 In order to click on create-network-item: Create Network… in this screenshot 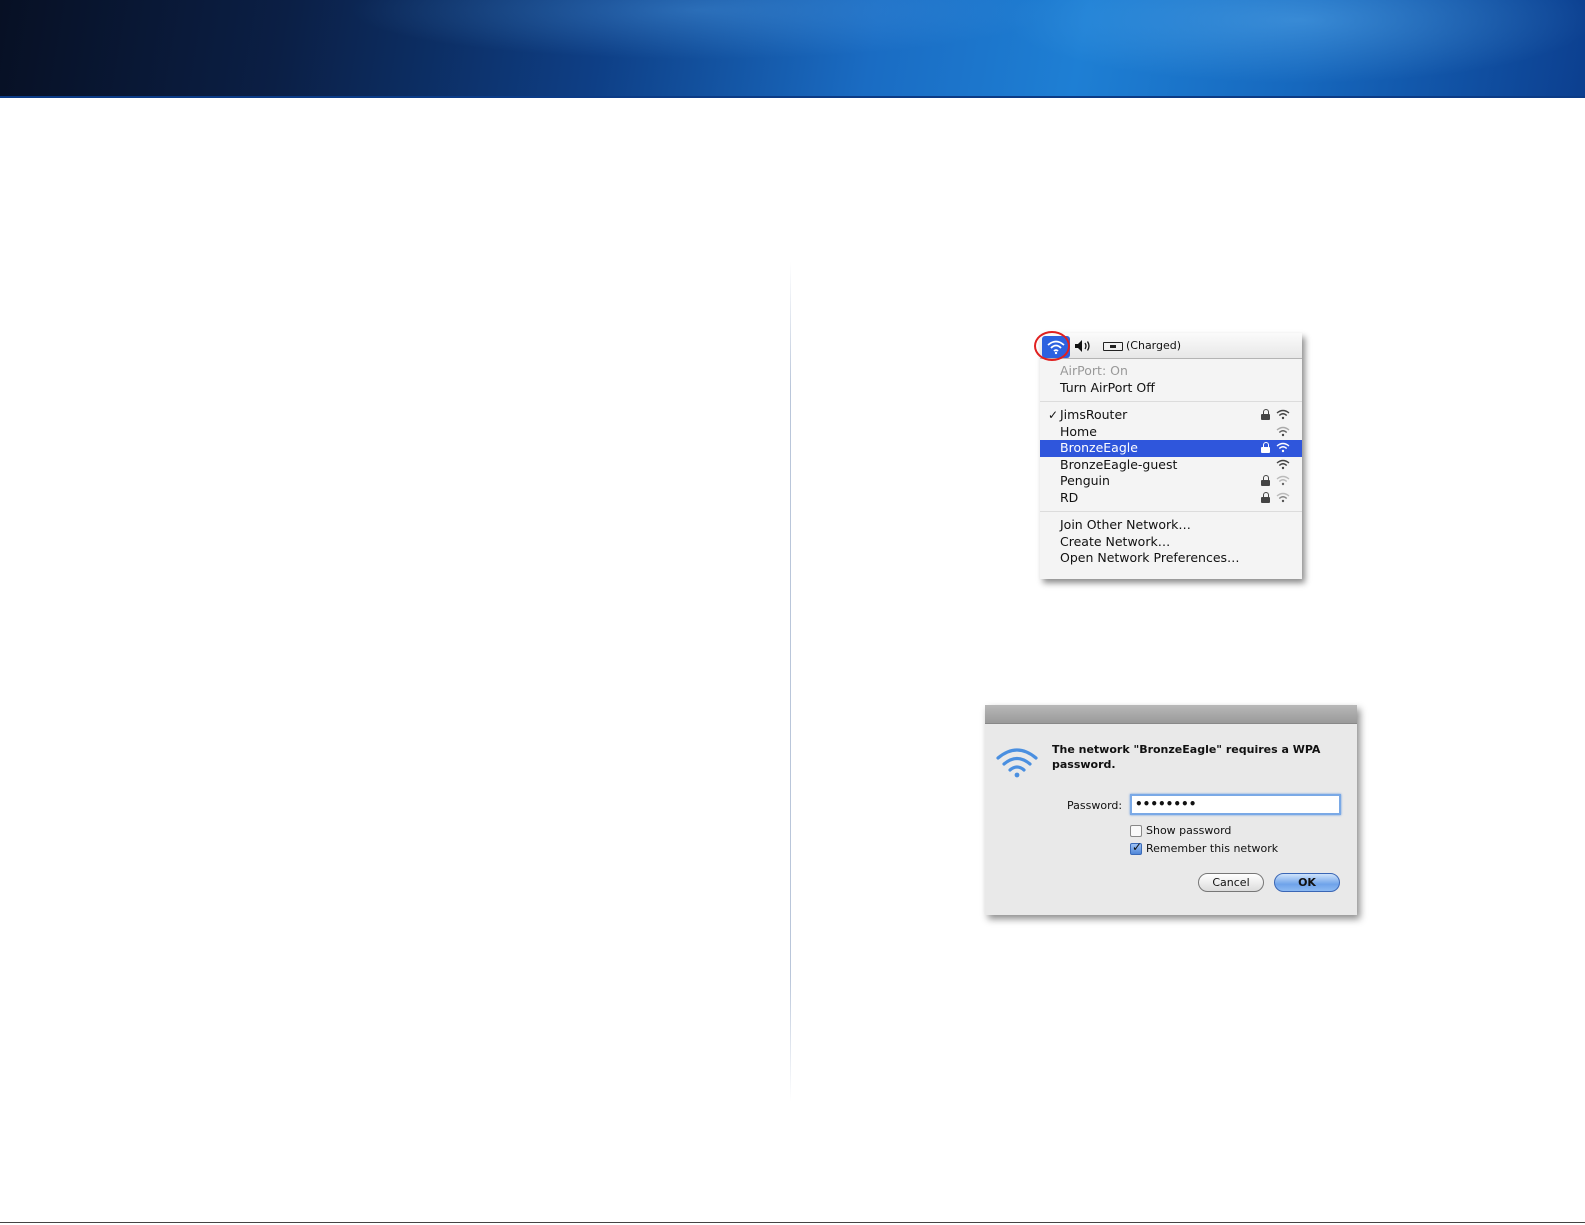, I will do `click(1171, 542)`.